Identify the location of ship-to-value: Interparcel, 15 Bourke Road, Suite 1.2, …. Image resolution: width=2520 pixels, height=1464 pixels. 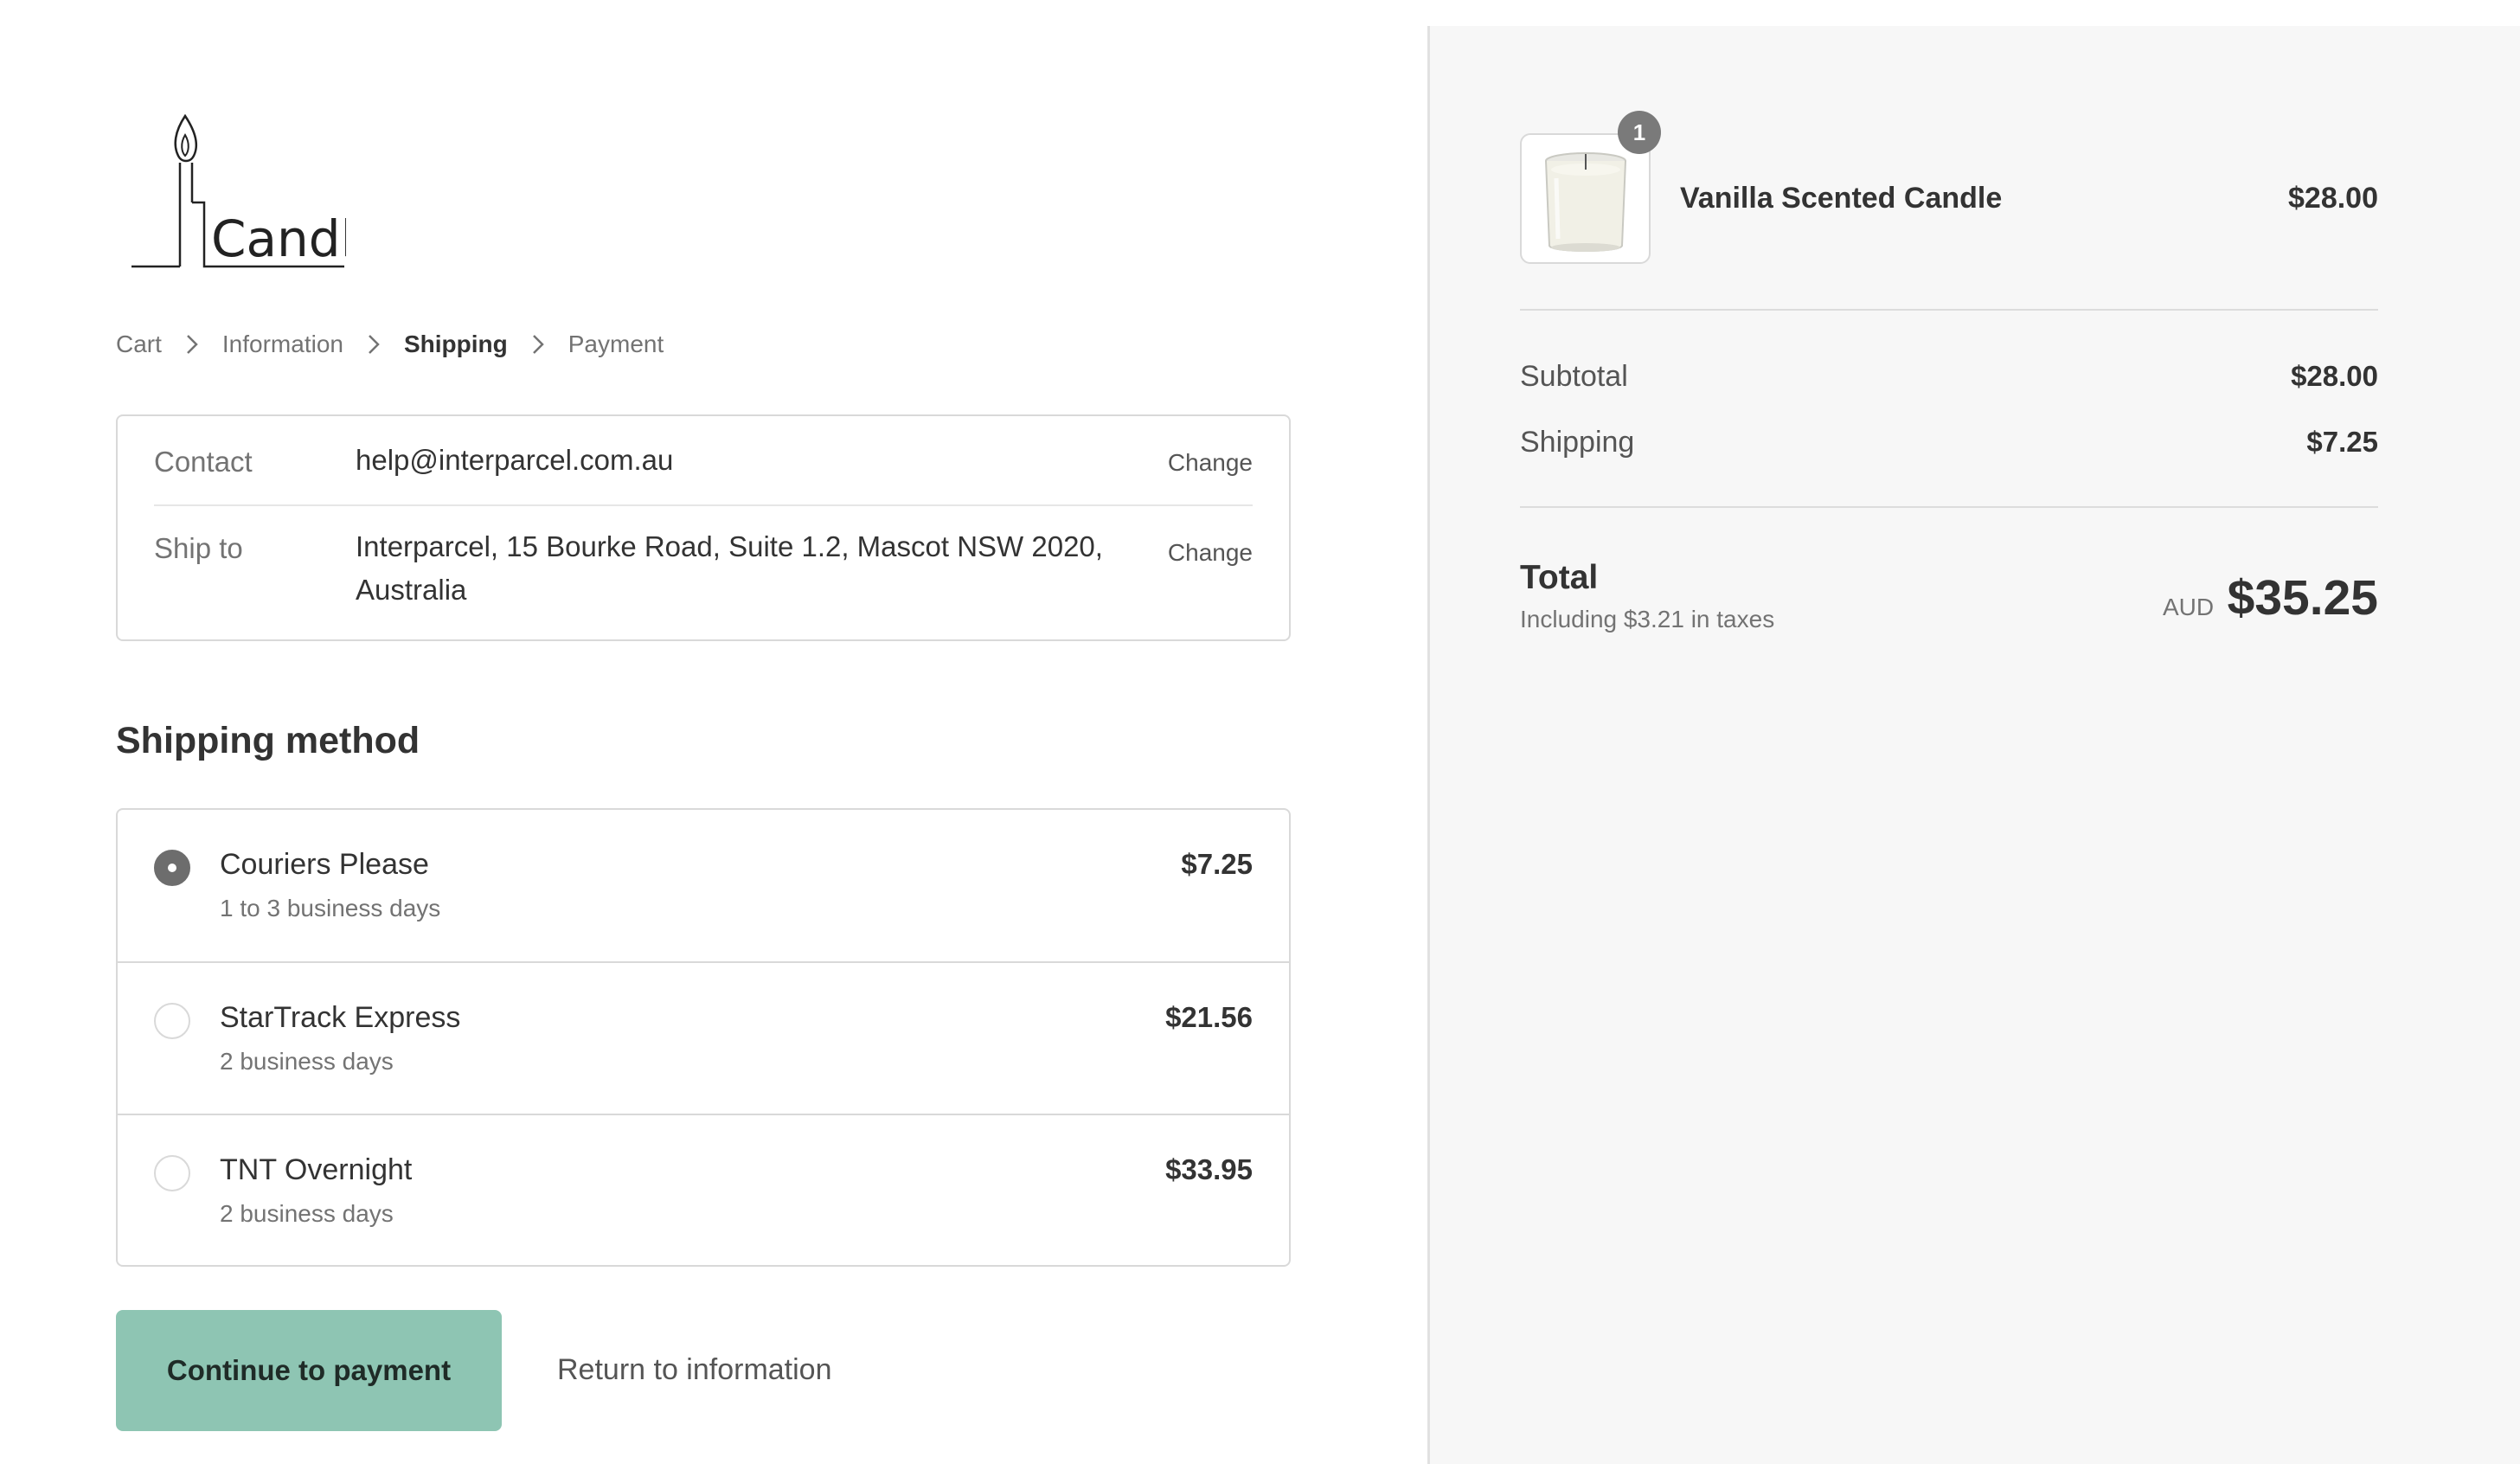
(729, 568).